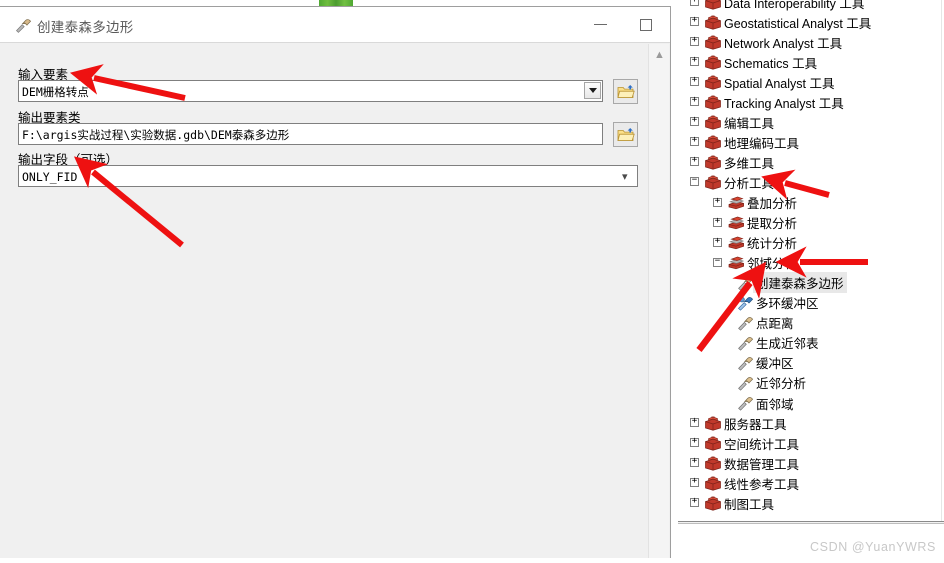 The height and width of the screenshot is (563, 944). I want to click on tree-item-label: 邻域分析, so click(772, 264).